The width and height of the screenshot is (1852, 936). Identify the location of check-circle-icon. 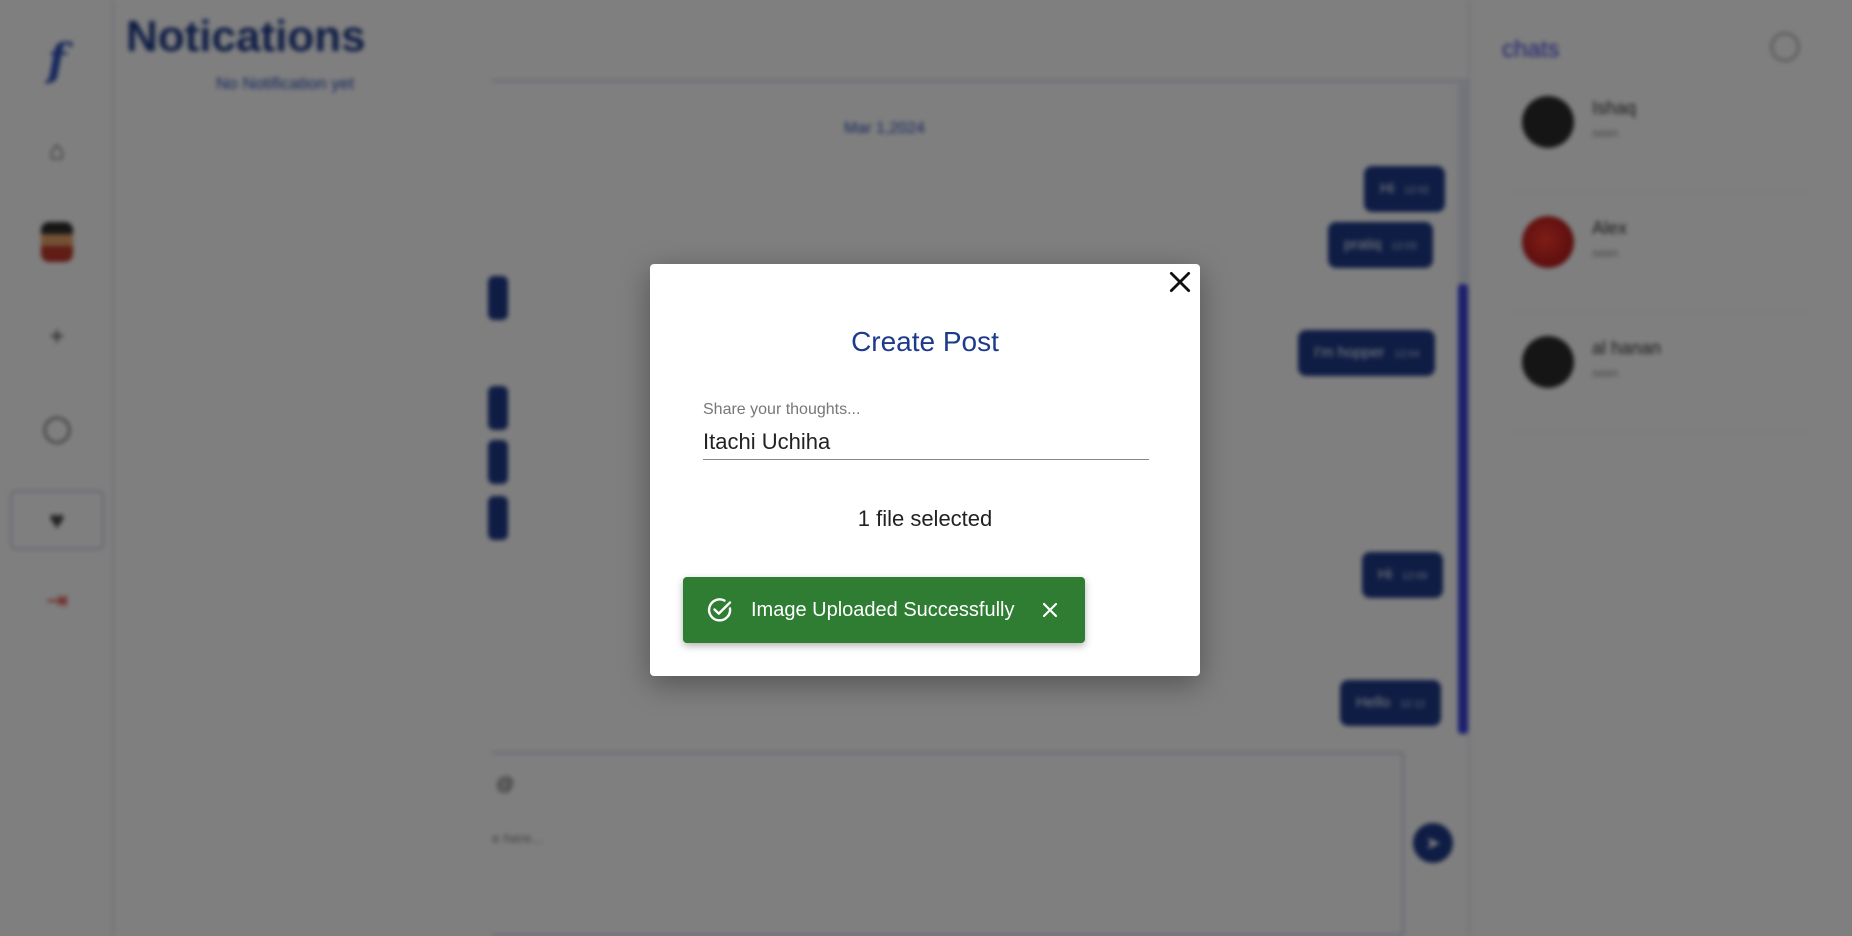
(720, 610).